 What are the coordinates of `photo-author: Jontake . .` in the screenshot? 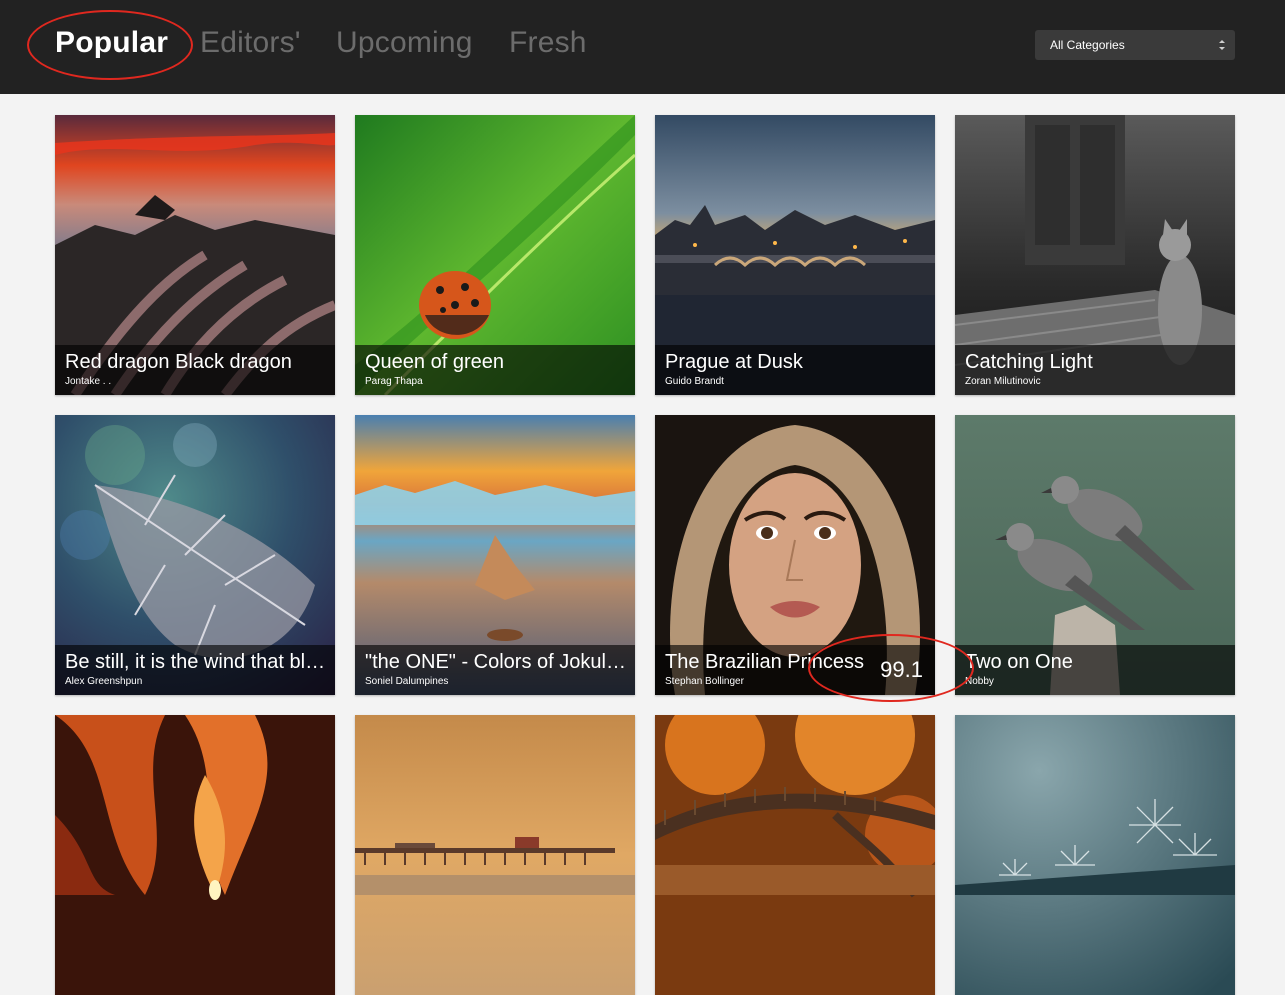 It's located at (88, 381).